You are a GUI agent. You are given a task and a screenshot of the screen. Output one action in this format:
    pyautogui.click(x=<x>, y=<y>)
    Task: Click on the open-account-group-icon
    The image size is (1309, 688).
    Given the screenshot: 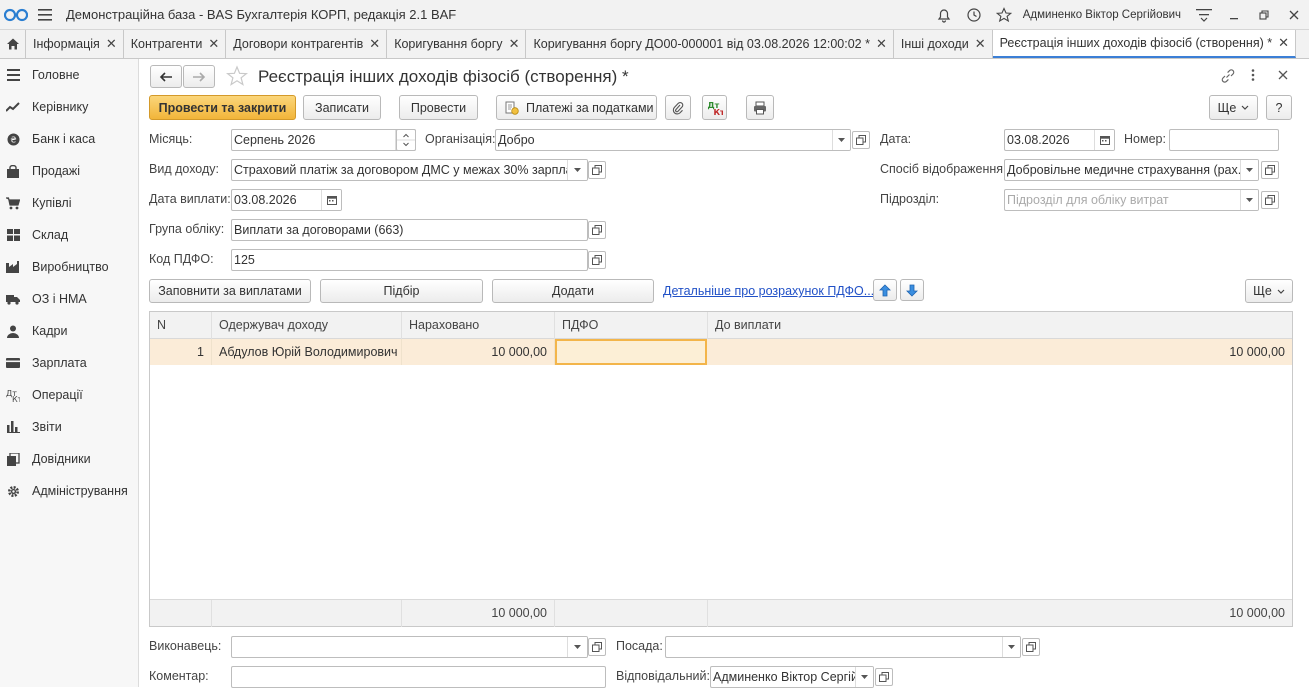 What is the action you would take?
    pyautogui.click(x=597, y=230)
    